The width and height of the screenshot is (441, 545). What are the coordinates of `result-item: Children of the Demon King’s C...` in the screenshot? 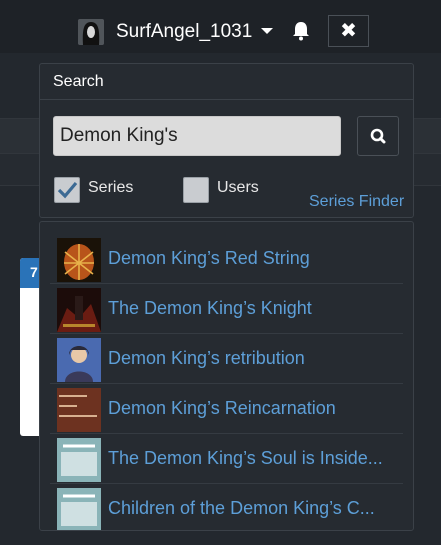 It's located at (226, 507).